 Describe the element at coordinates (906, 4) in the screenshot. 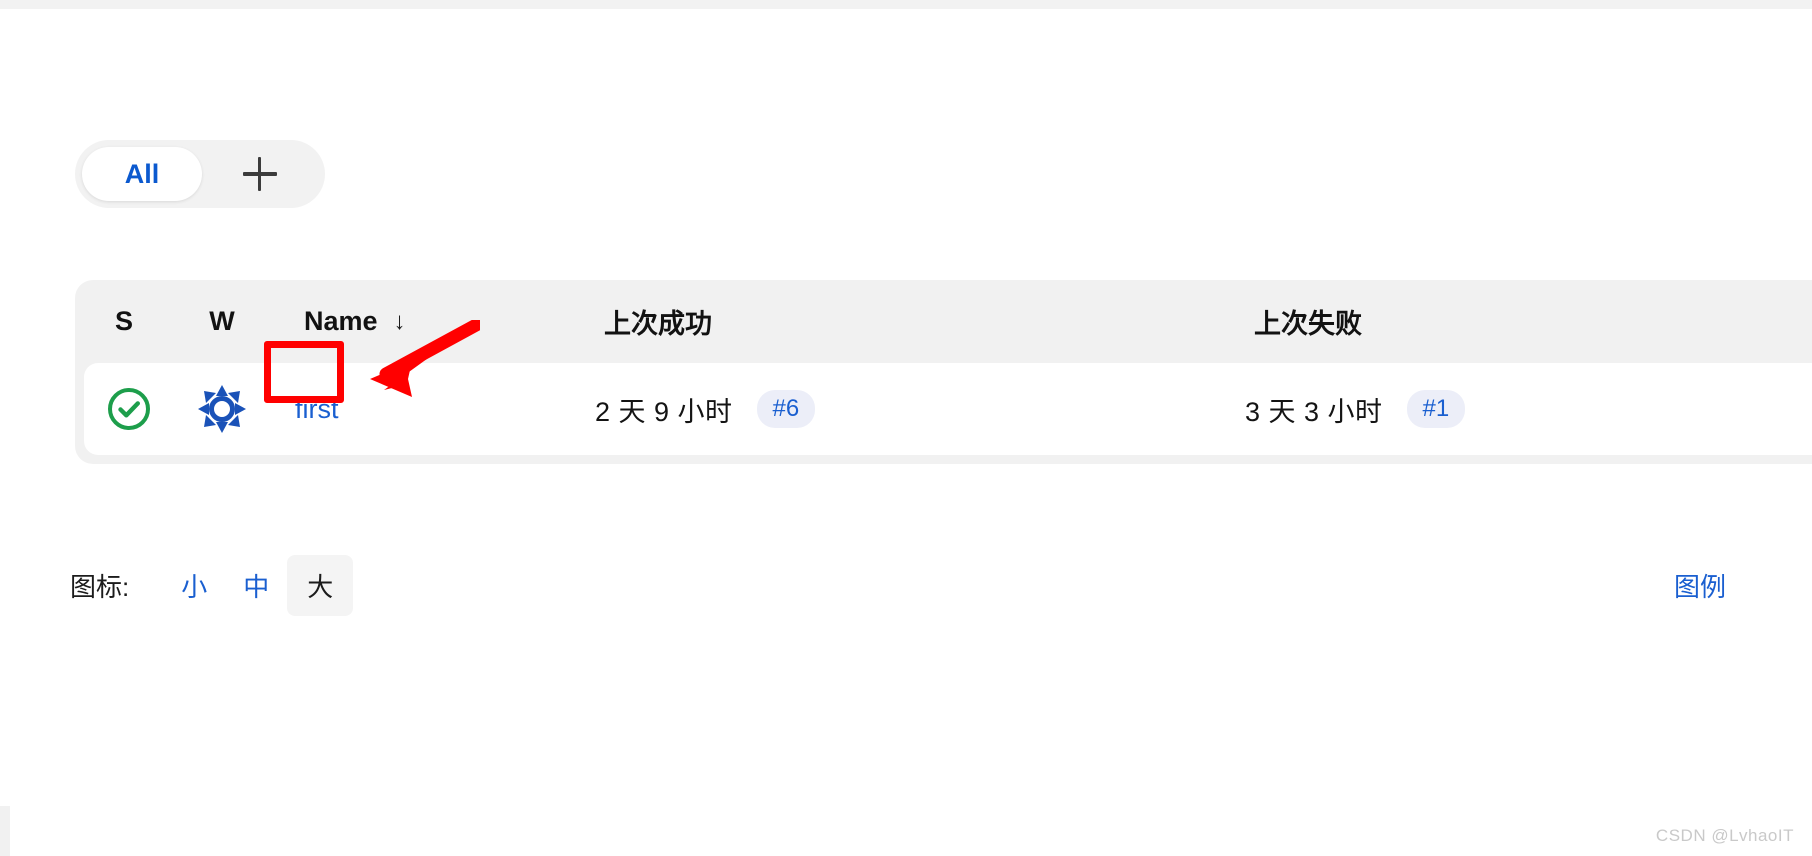

I see `window-top-edge` at that location.